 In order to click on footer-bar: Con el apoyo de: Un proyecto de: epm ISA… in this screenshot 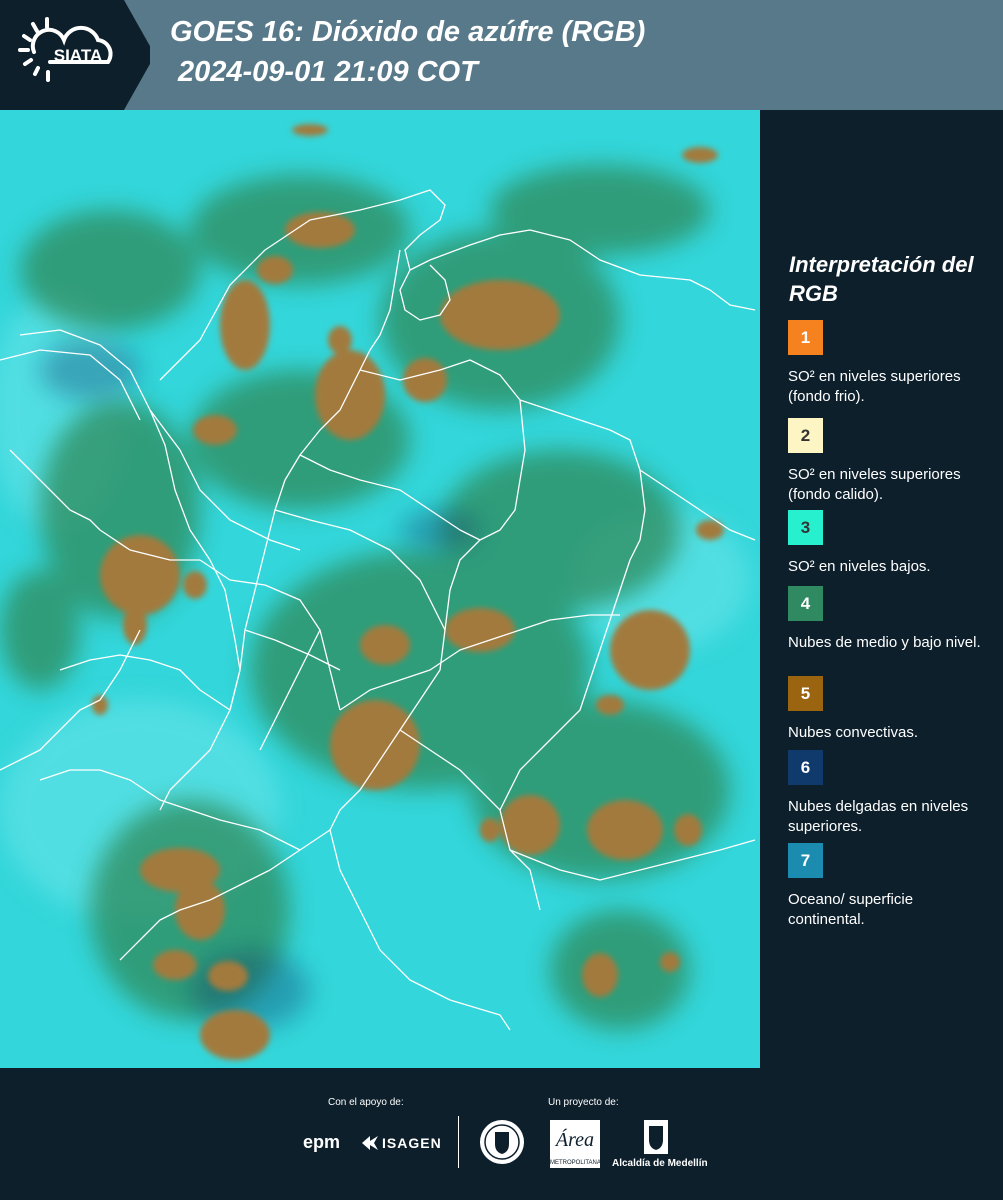, I will do `click(501, 1134)`.